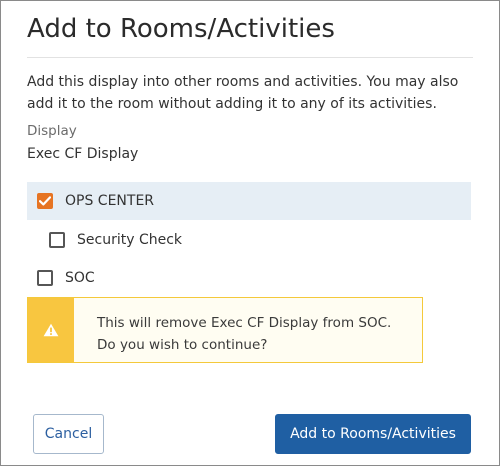  I want to click on room-item-ops-center: OPS CENTER, so click(249, 201).